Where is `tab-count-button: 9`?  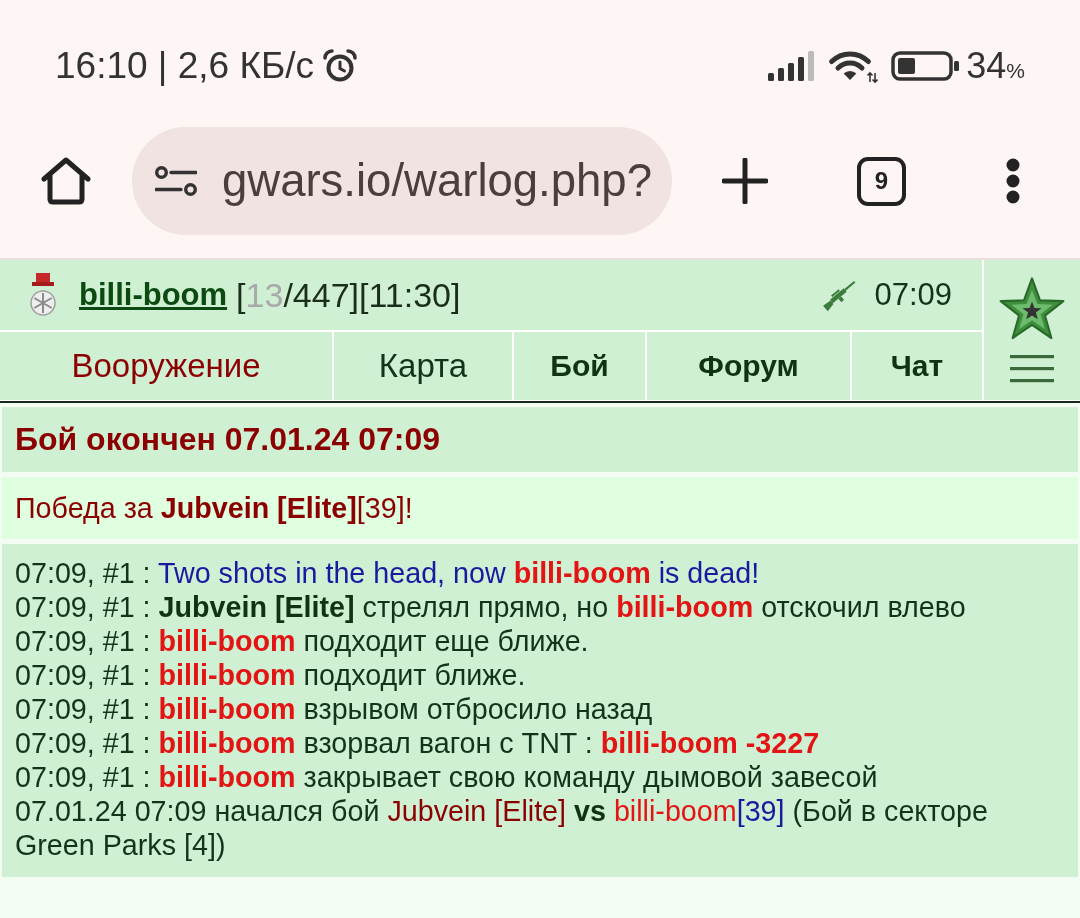 tab-count-button: 9 is located at coordinates (881, 181).